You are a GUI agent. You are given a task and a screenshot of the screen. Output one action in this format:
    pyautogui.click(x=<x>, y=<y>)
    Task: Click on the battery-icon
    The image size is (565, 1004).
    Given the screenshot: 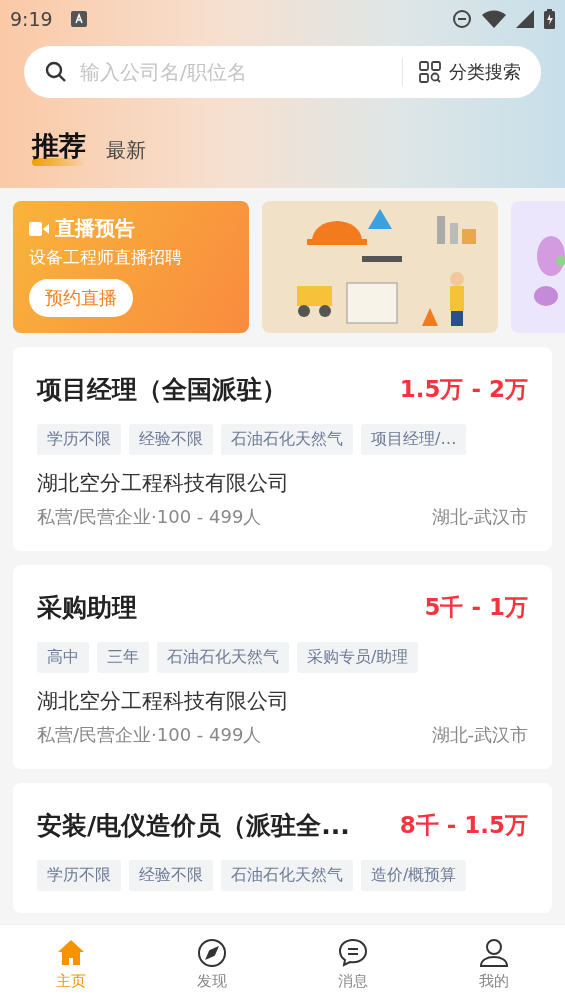 What is the action you would take?
    pyautogui.click(x=549, y=19)
    